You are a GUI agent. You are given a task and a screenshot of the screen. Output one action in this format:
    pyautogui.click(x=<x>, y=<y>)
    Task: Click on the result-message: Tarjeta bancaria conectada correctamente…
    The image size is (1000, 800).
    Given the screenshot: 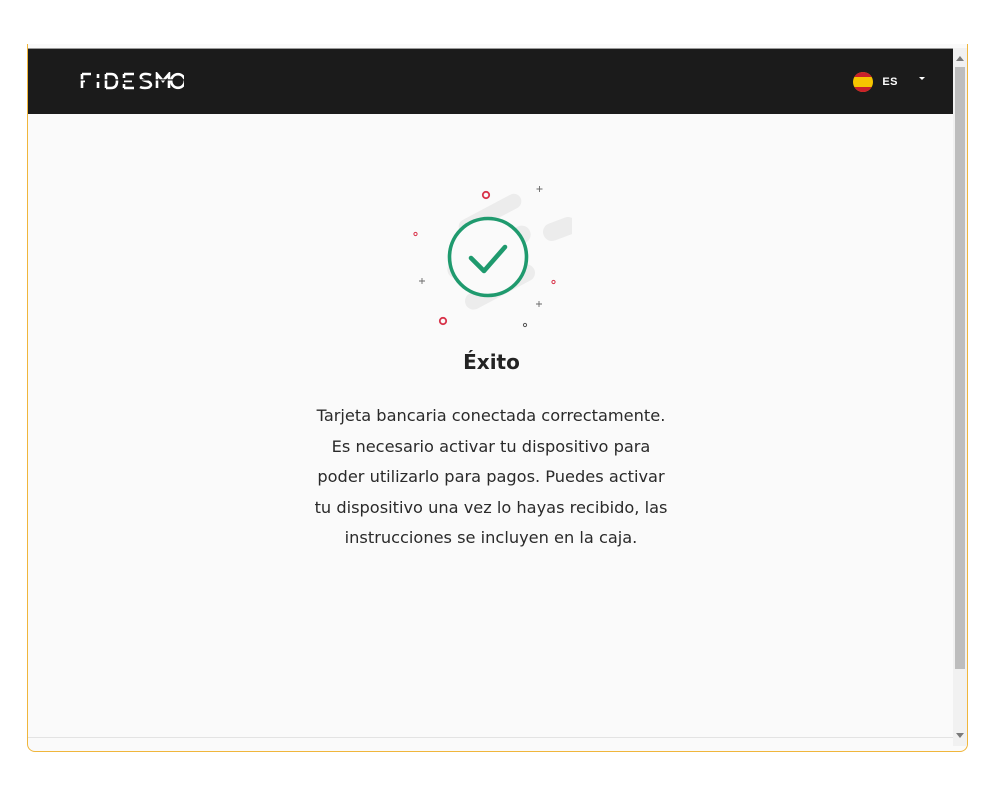 What is the action you would take?
    pyautogui.click(x=491, y=477)
    